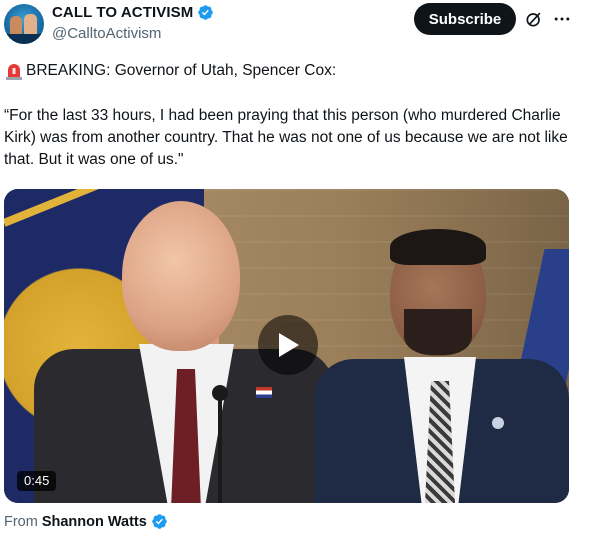 The width and height of the screenshot is (595, 540). Describe the element at coordinates (465, 19) in the screenshot. I see `subscribe-button: Subscribe` at that location.